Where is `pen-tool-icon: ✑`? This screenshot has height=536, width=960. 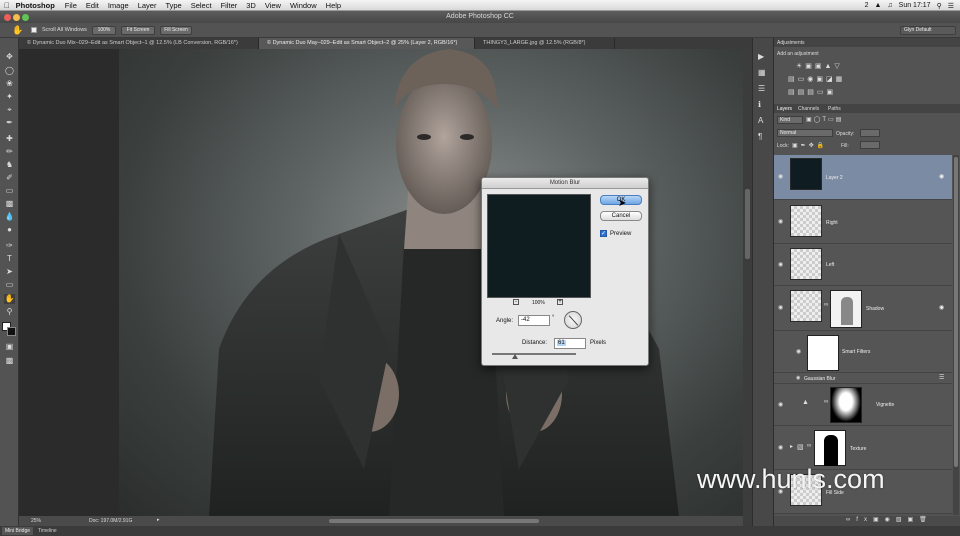
pen-tool-icon: ✑ is located at coordinates (9, 246).